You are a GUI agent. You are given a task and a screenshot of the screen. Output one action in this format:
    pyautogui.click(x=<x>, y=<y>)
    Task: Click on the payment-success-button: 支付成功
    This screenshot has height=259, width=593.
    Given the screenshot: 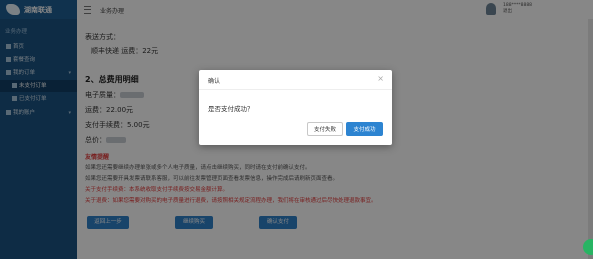 What is the action you would take?
    pyautogui.click(x=364, y=129)
    